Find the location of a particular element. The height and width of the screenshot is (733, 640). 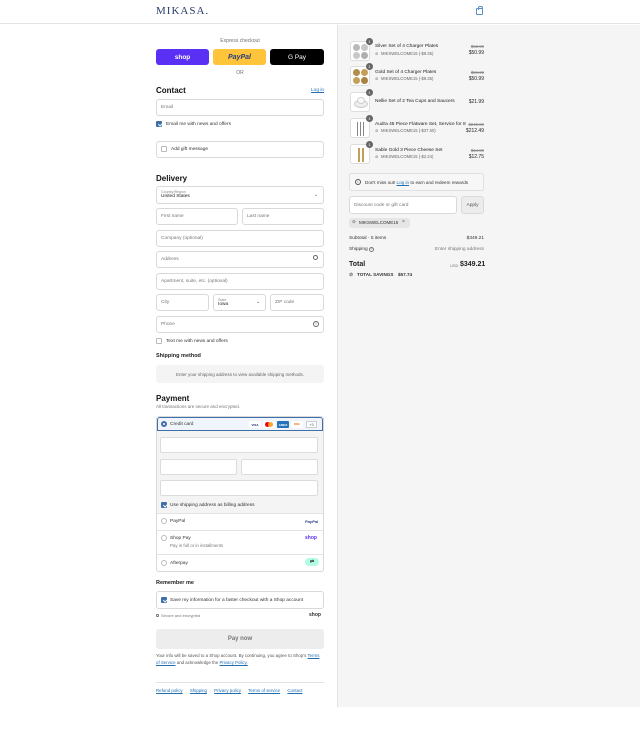

company-field: Company (optional) is located at coordinates (240, 238).